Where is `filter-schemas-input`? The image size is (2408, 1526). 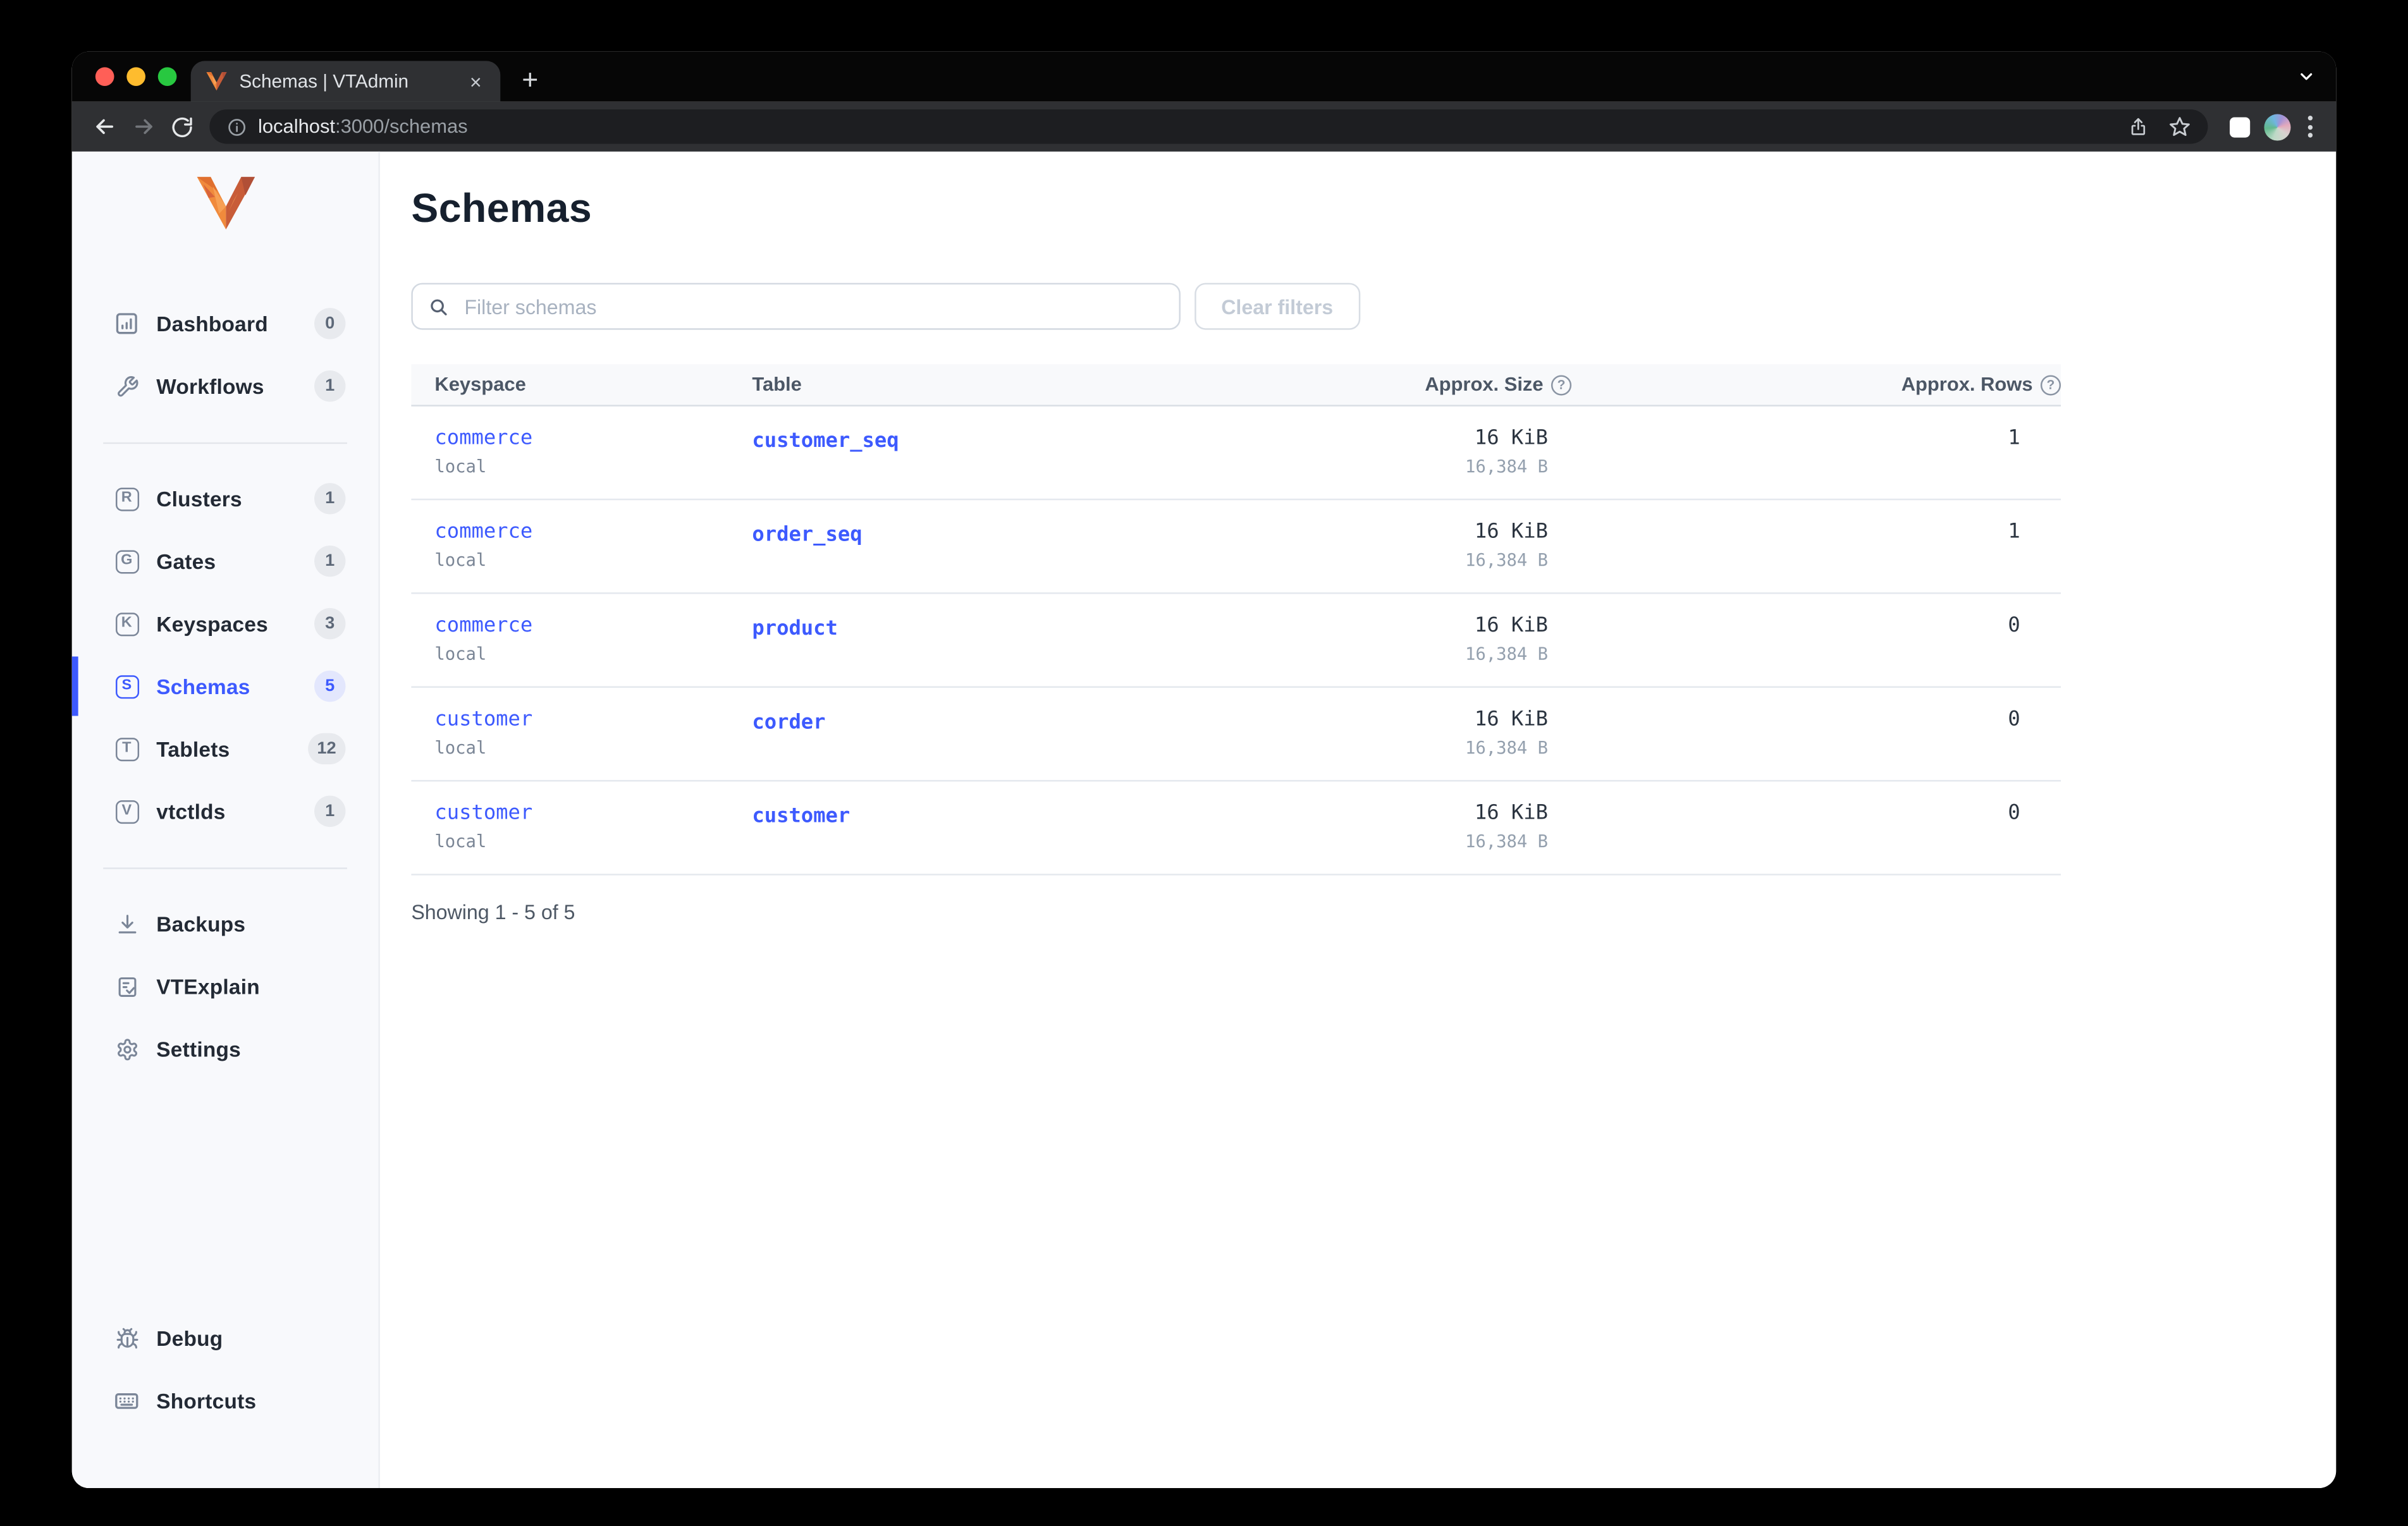 filter-schemas-input is located at coordinates (812, 306).